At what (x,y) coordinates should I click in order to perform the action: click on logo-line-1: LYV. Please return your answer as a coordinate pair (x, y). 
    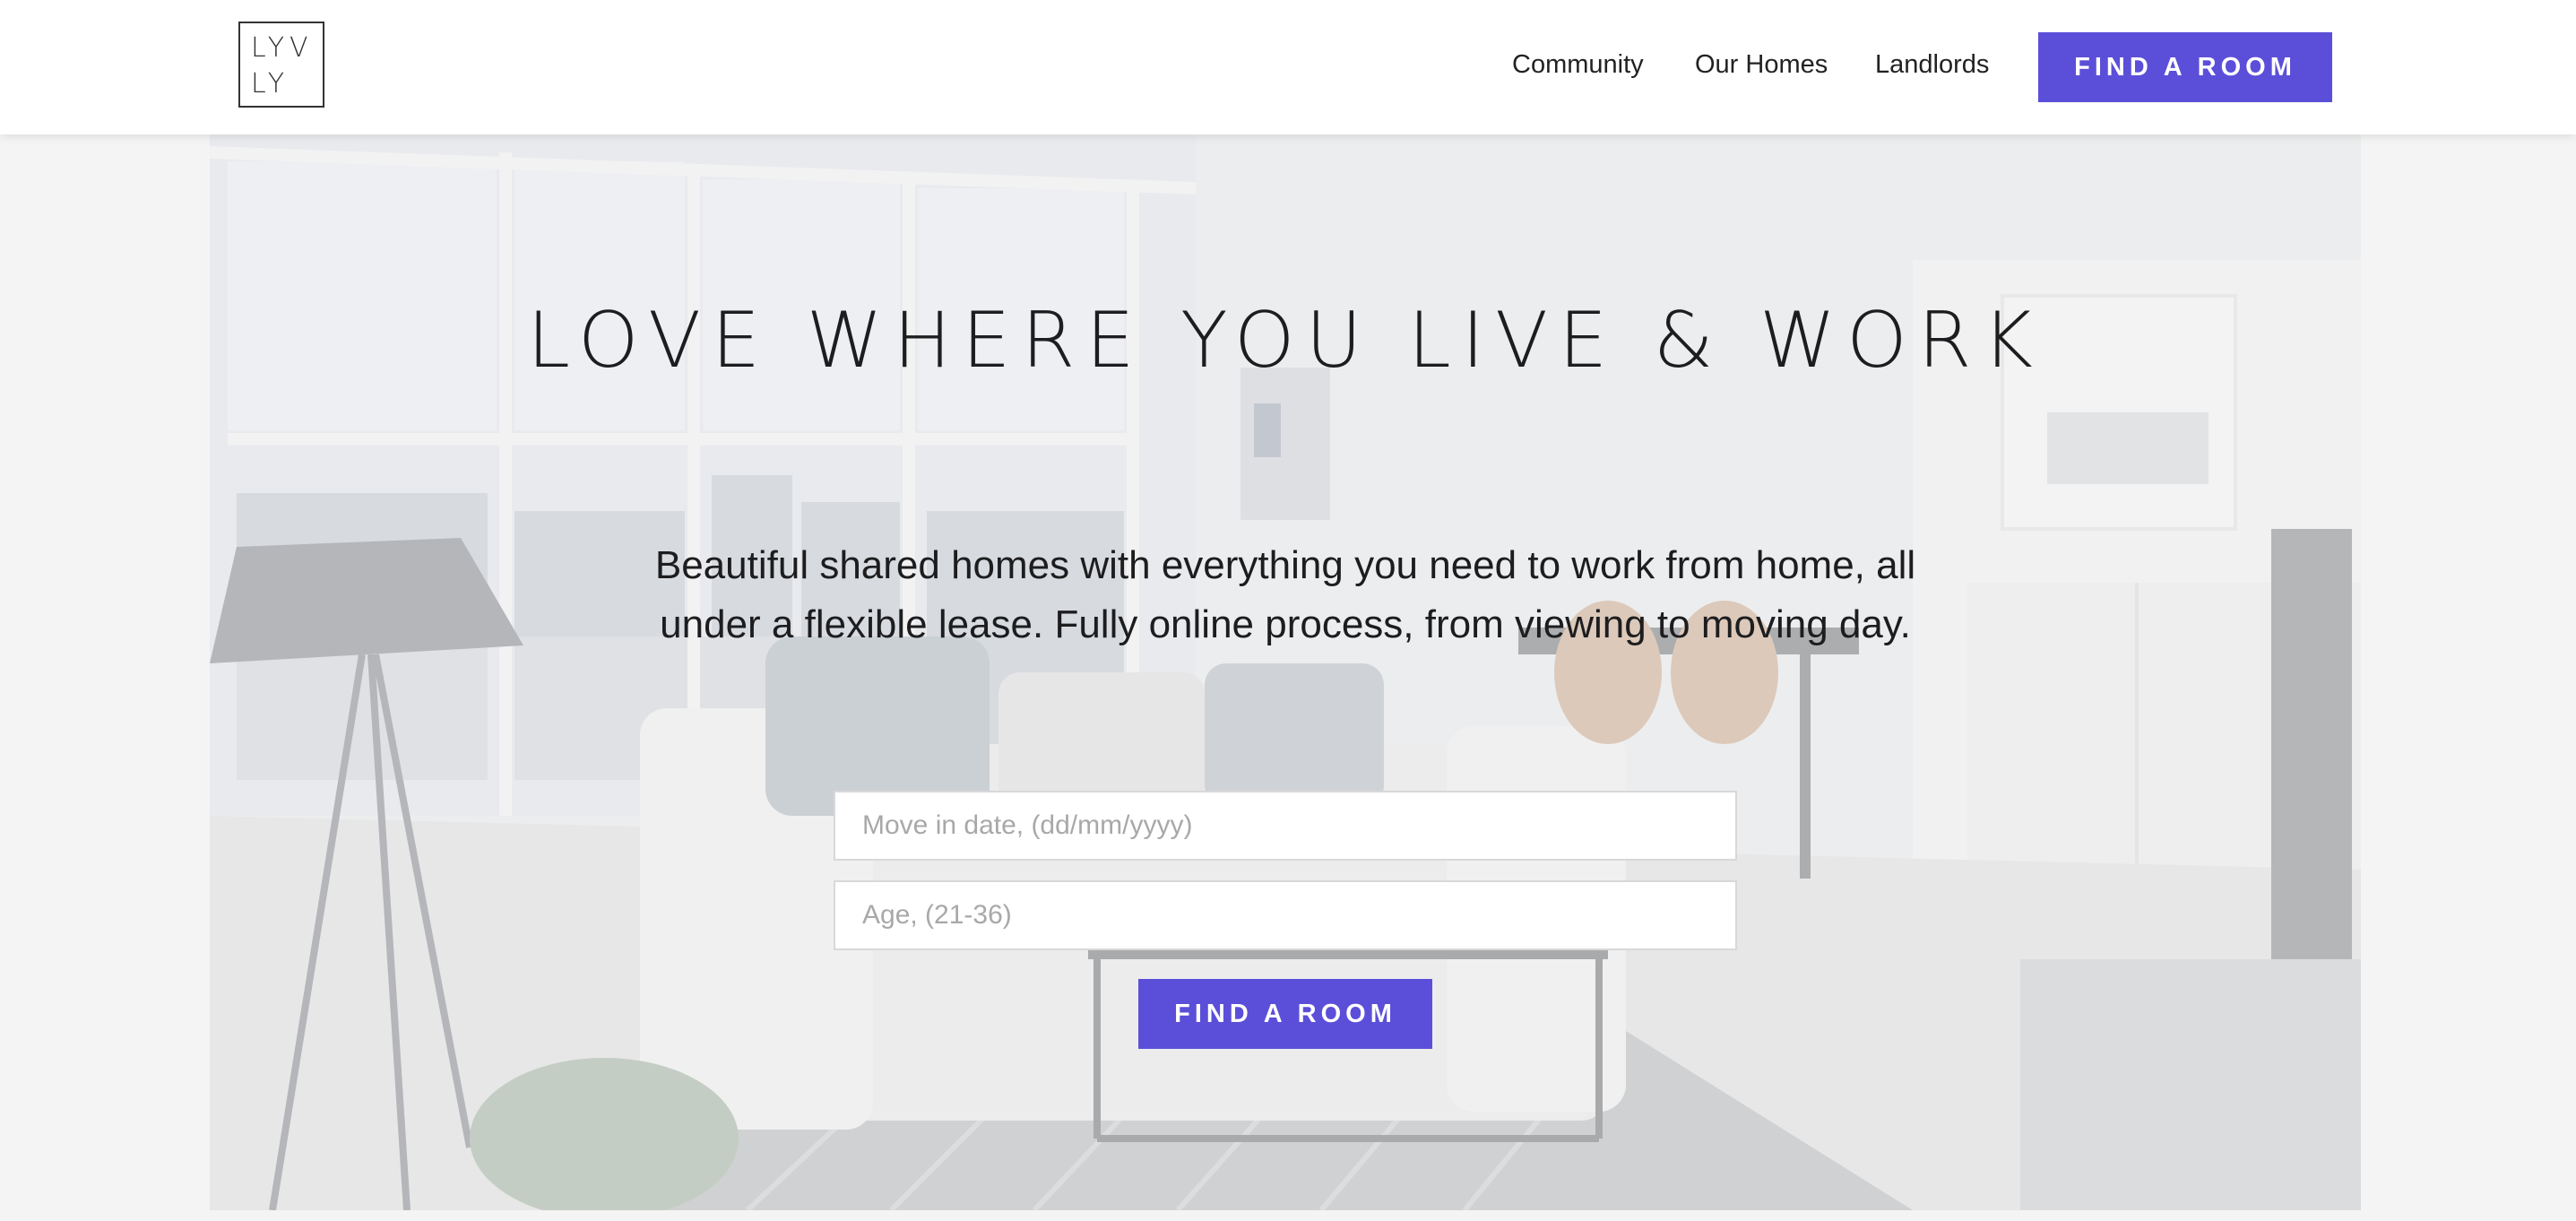
    Looking at the image, I should click on (282, 48).